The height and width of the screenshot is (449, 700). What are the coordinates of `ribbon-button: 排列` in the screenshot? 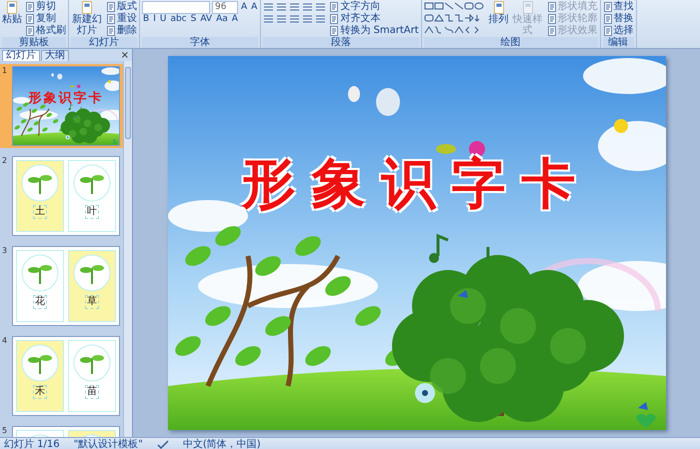 It's located at (498, 13).